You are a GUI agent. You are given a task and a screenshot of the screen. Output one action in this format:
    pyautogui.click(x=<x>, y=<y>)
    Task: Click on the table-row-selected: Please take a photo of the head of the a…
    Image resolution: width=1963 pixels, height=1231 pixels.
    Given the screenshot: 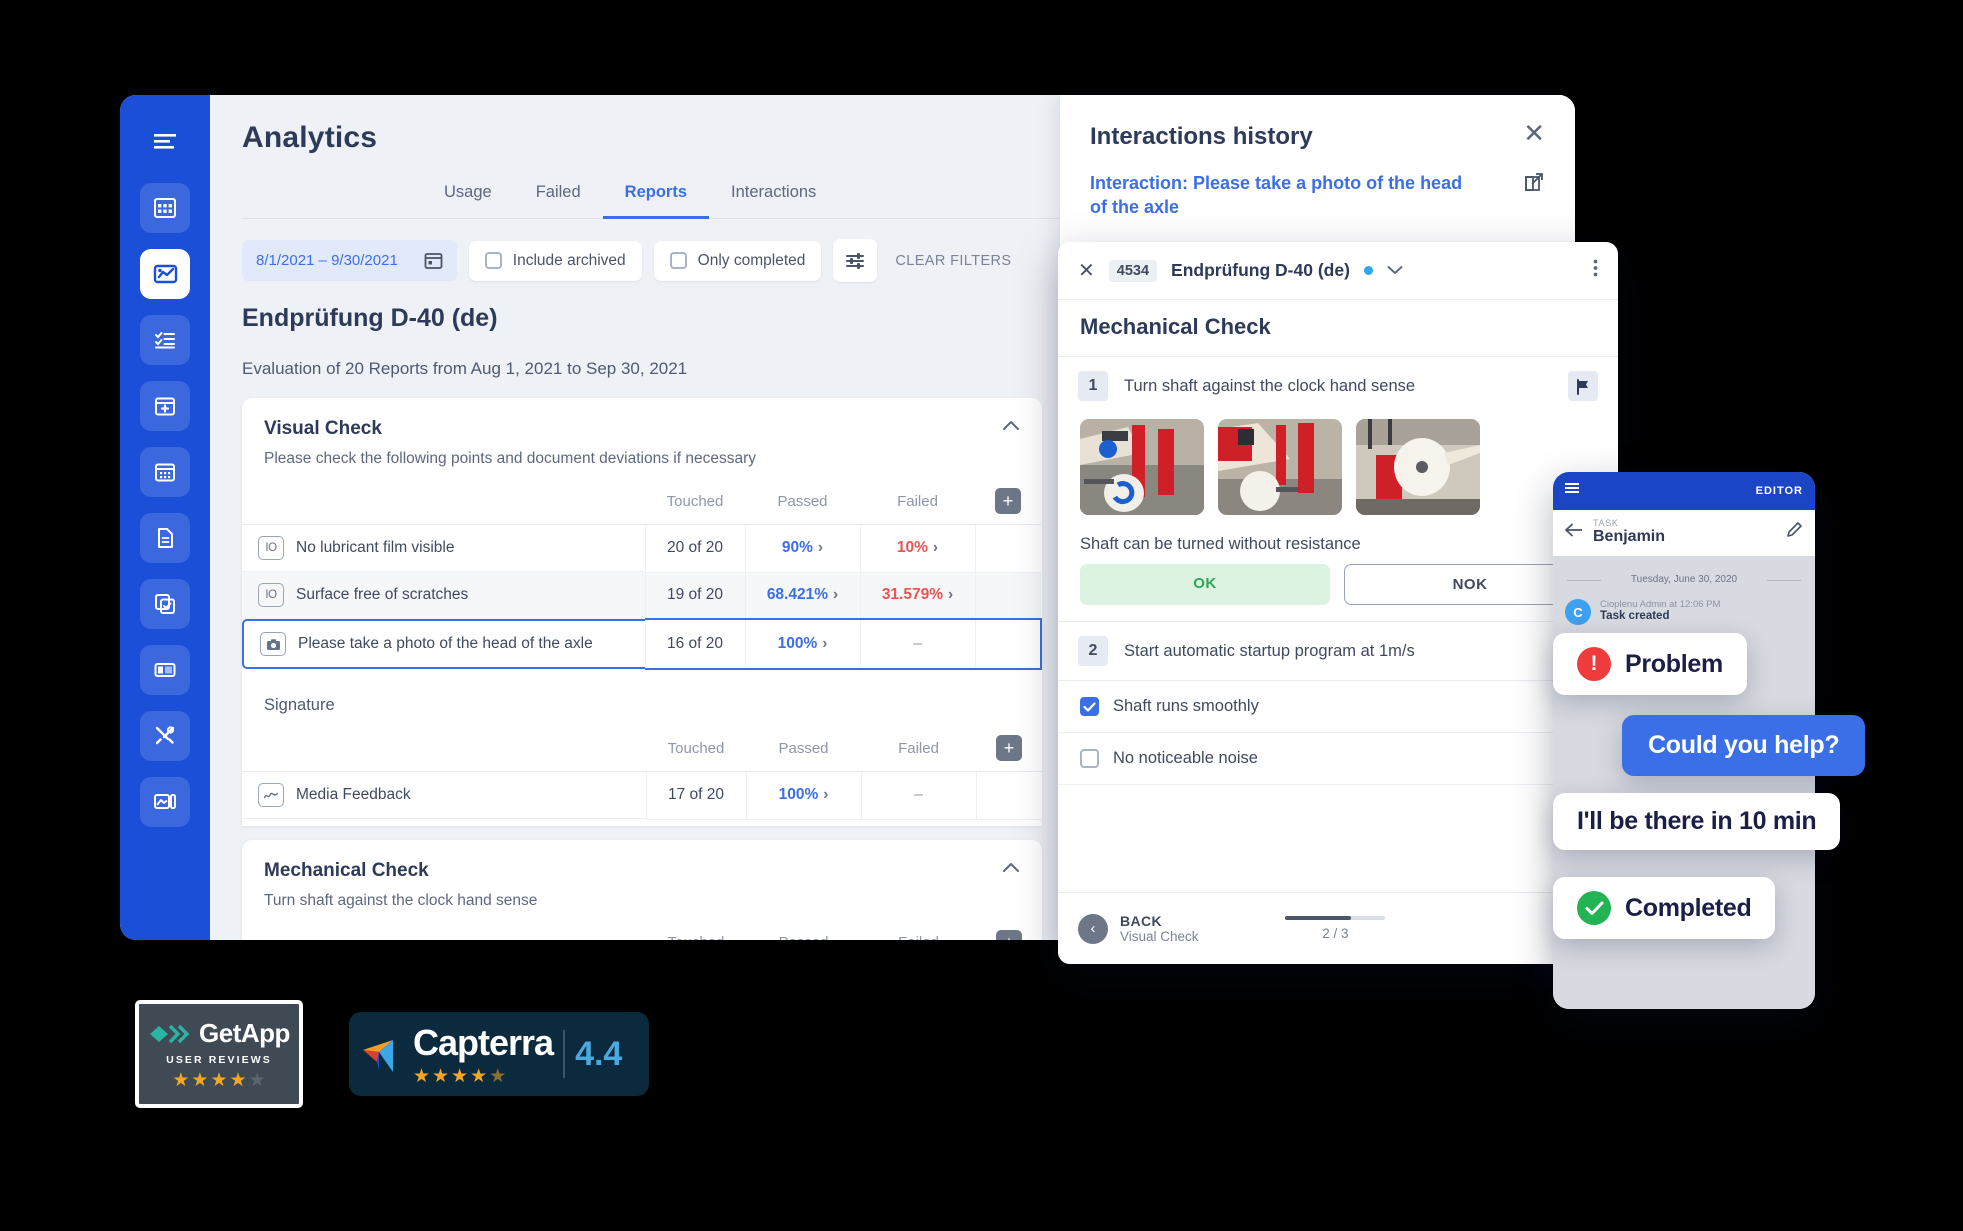 What is the action you would take?
    pyautogui.click(x=642, y=644)
    